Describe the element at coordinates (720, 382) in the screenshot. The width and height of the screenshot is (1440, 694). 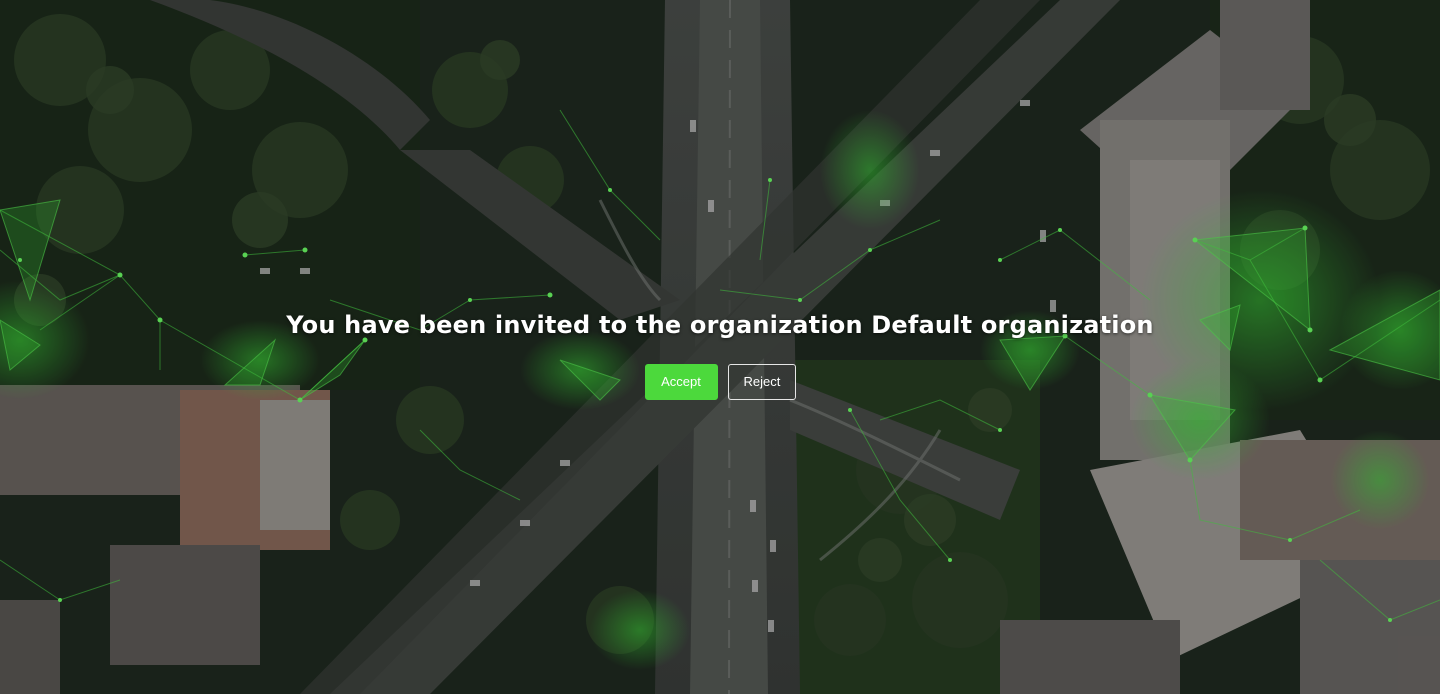
I see `invitation-actions: Accept Reject` at that location.